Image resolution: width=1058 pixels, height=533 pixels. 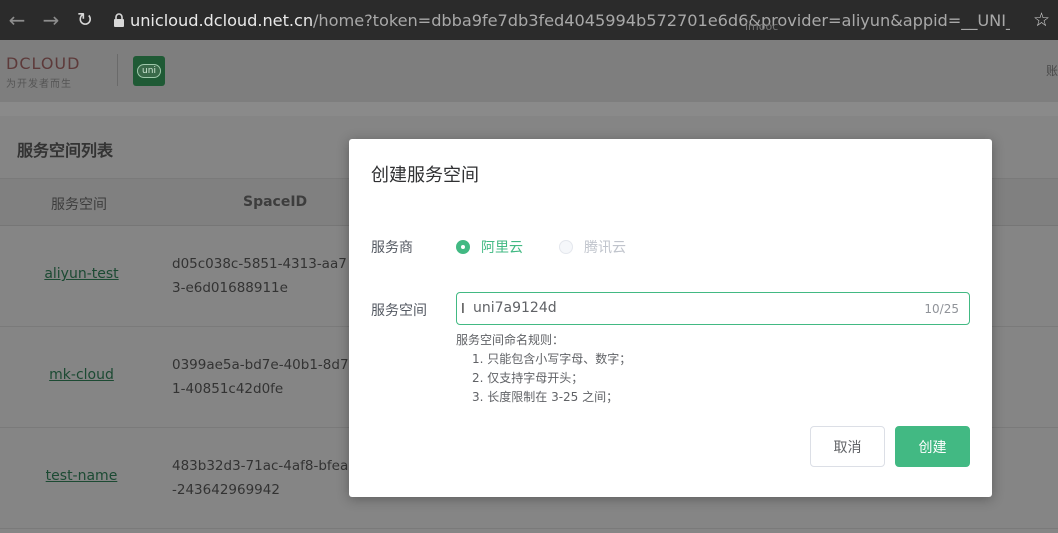 I want to click on naming-rule: 3. 长度限制在 3-25 之间；, so click(x=545, y=397).